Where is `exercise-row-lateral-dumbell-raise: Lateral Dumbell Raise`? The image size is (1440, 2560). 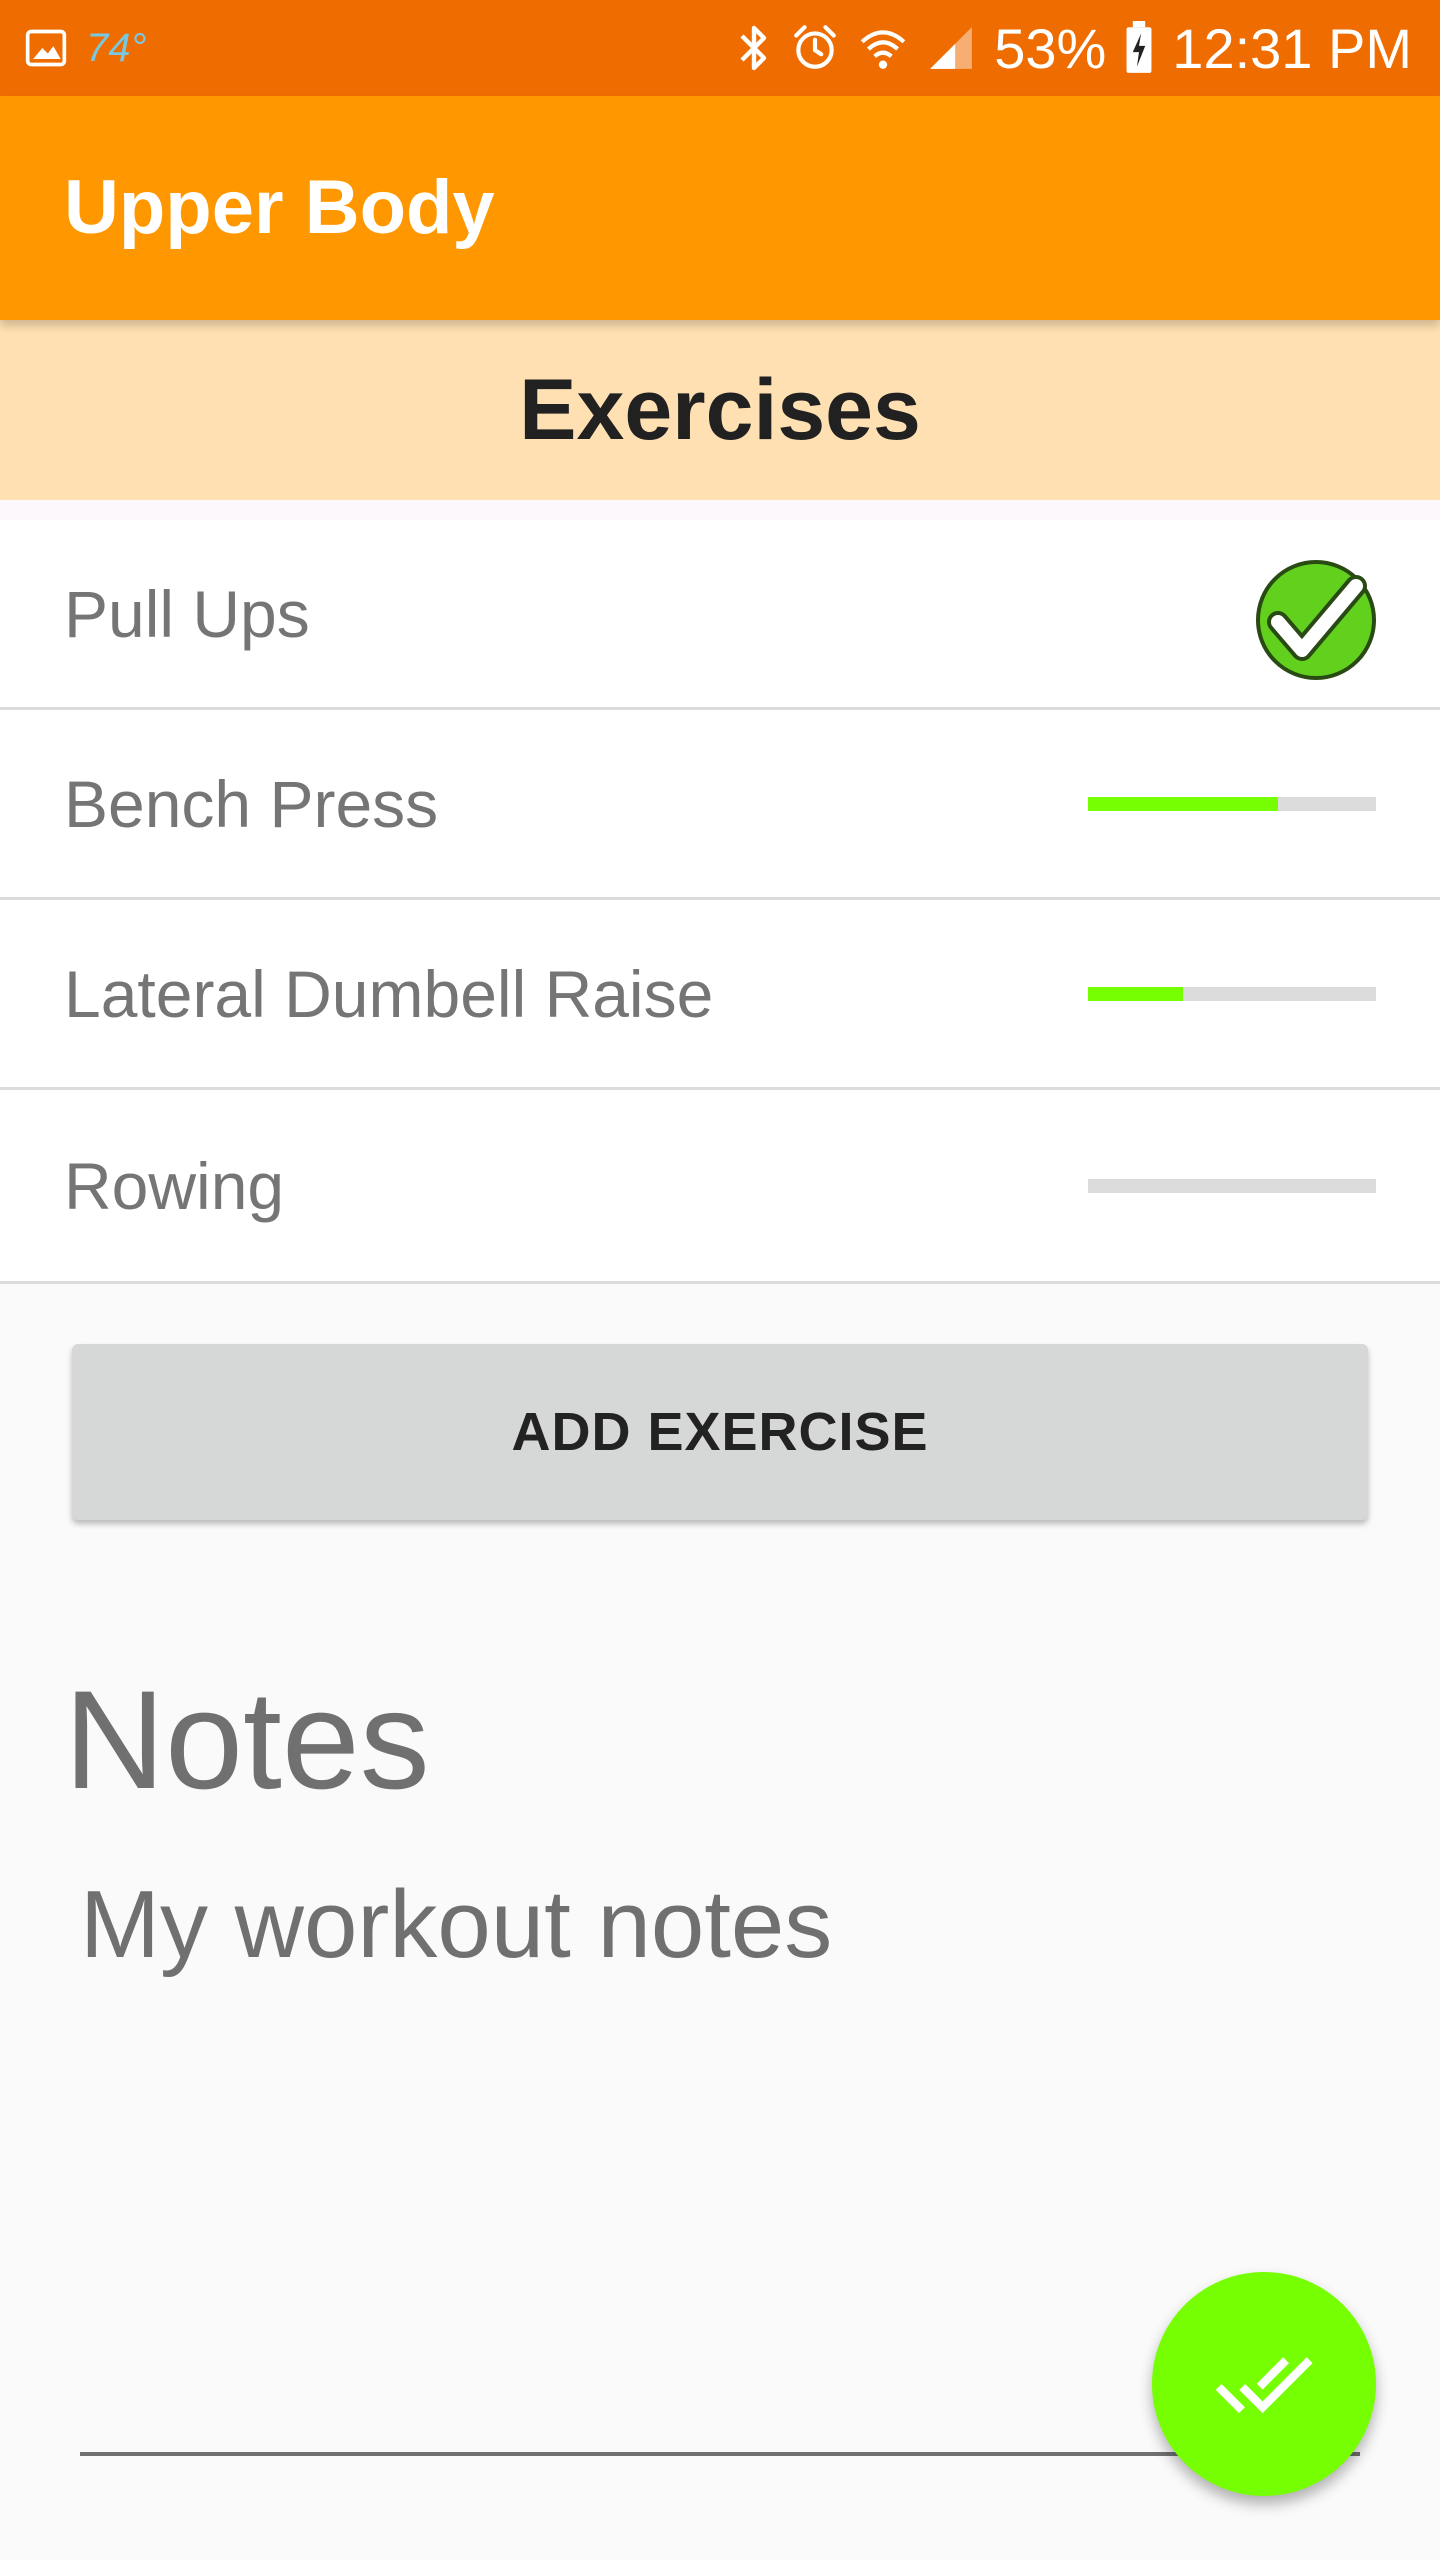 exercise-row-lateral-dumbell-raise: Lateral Dumbell Raise is located at coordinates (720, 995).